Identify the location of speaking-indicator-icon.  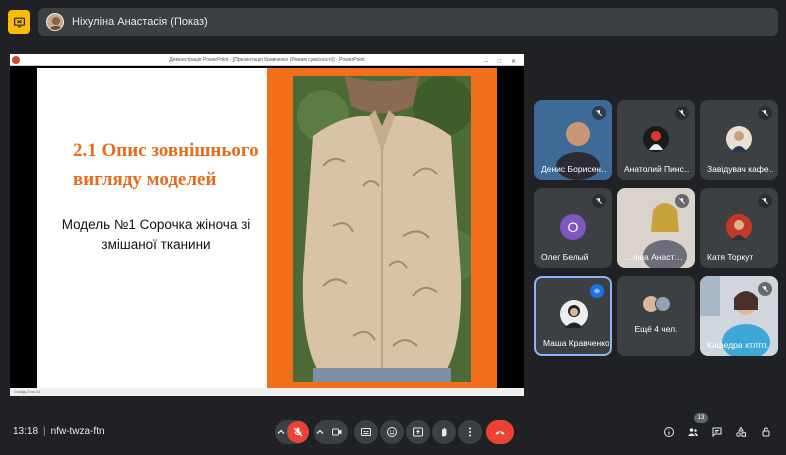
(597, 291).